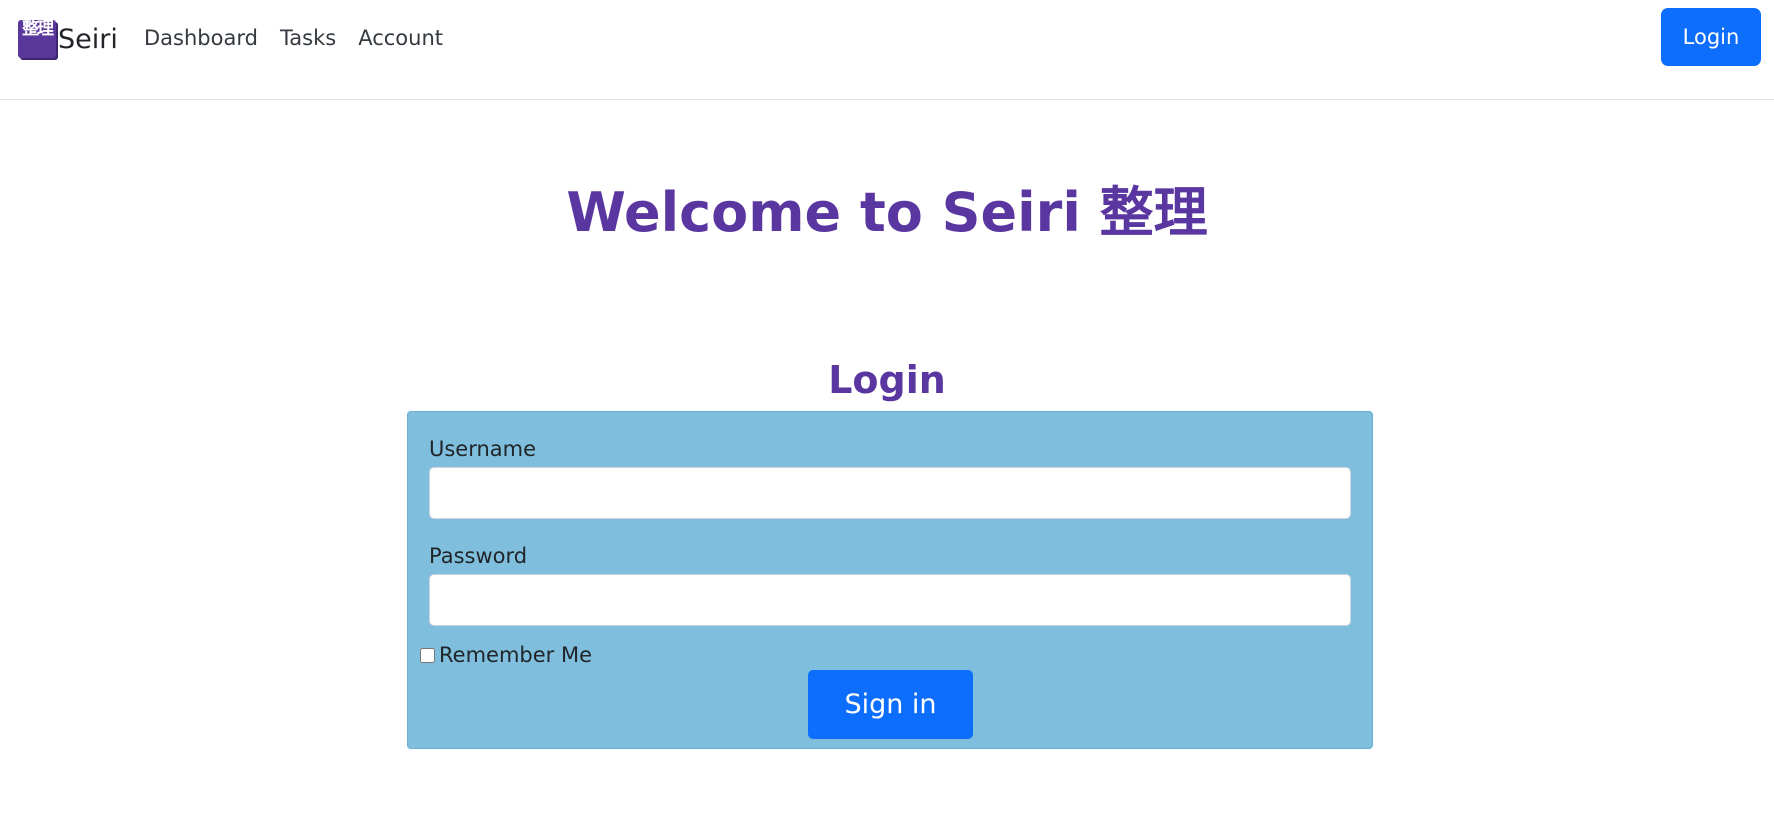  I want to click on page-title: Welcome to Seiri 整理, so click(887, 212).